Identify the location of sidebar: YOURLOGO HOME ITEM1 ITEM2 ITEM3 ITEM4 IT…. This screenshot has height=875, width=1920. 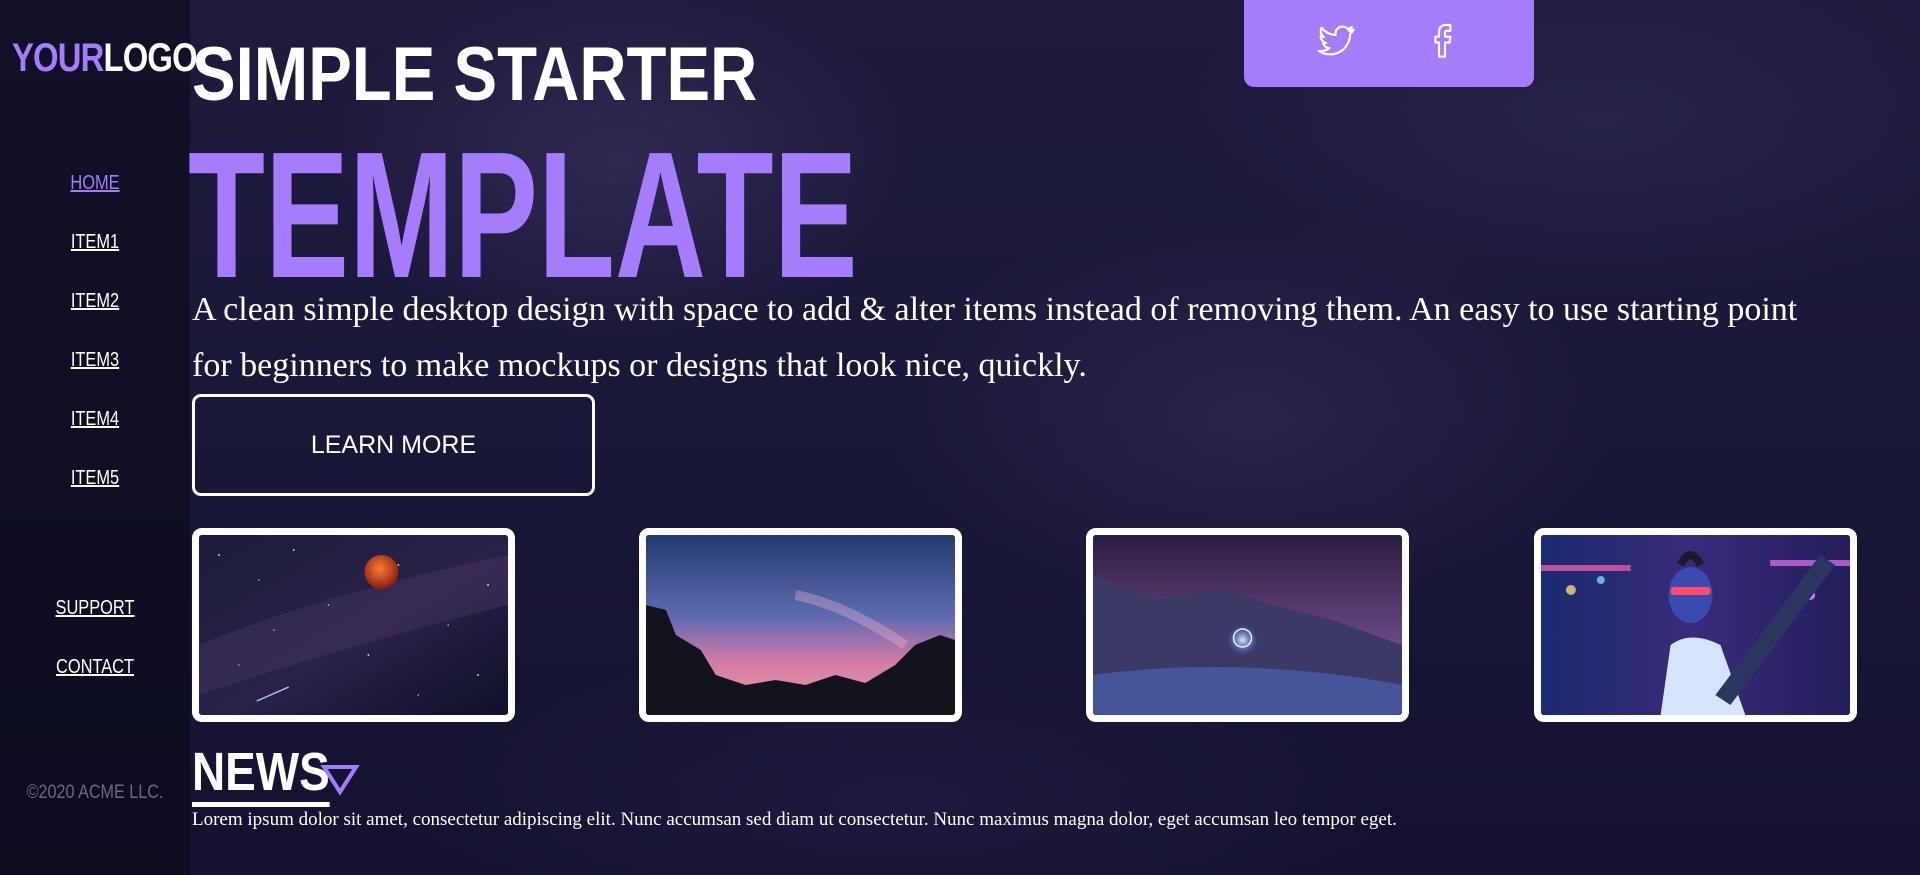
(99, 437).